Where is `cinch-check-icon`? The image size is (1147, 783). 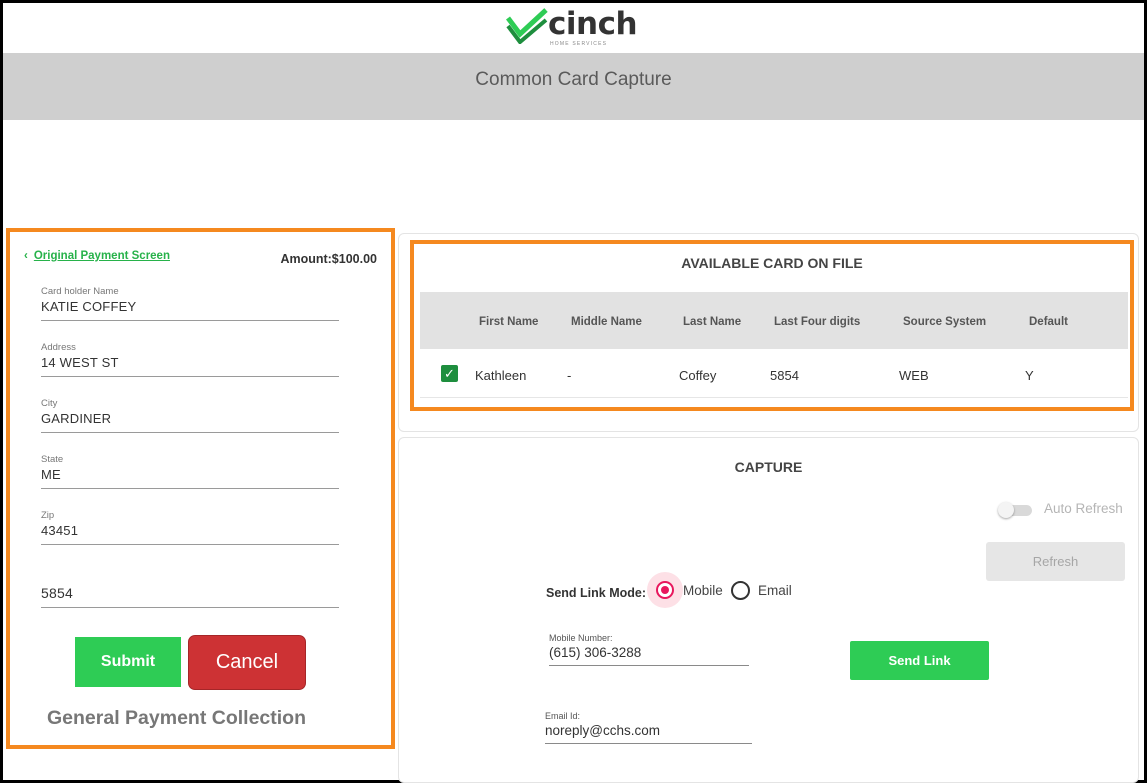 cinch-check-icon is located at coordinates (527, 26).